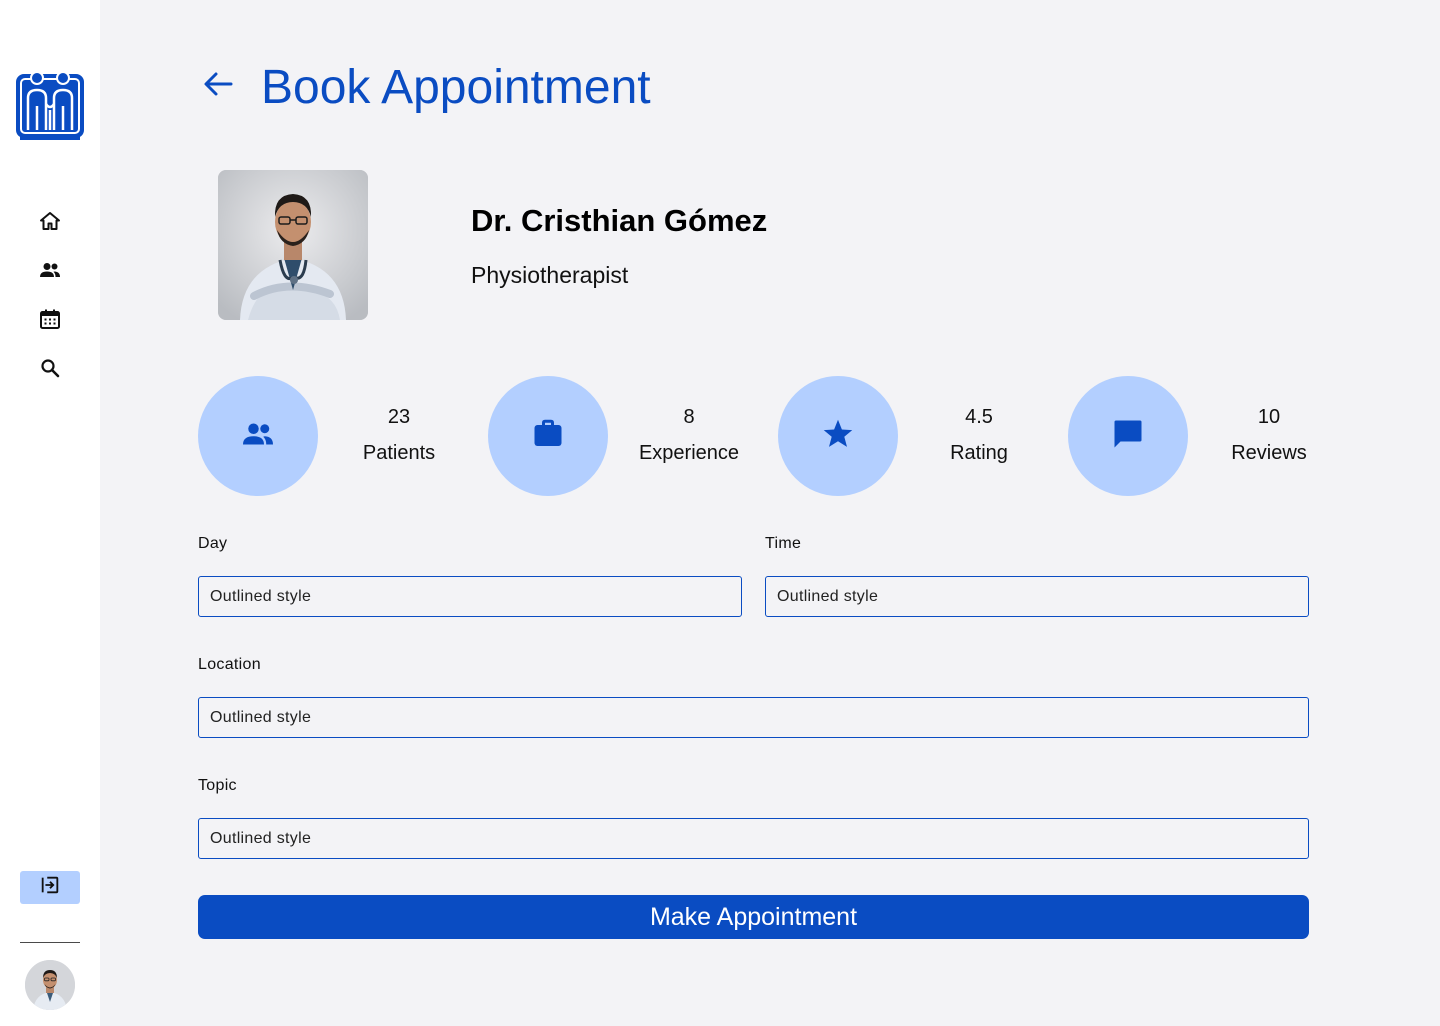 The width and height of the screenshot is (1440, 1026). I want to click on stat-patients-label: Patients, so click(399, 453).